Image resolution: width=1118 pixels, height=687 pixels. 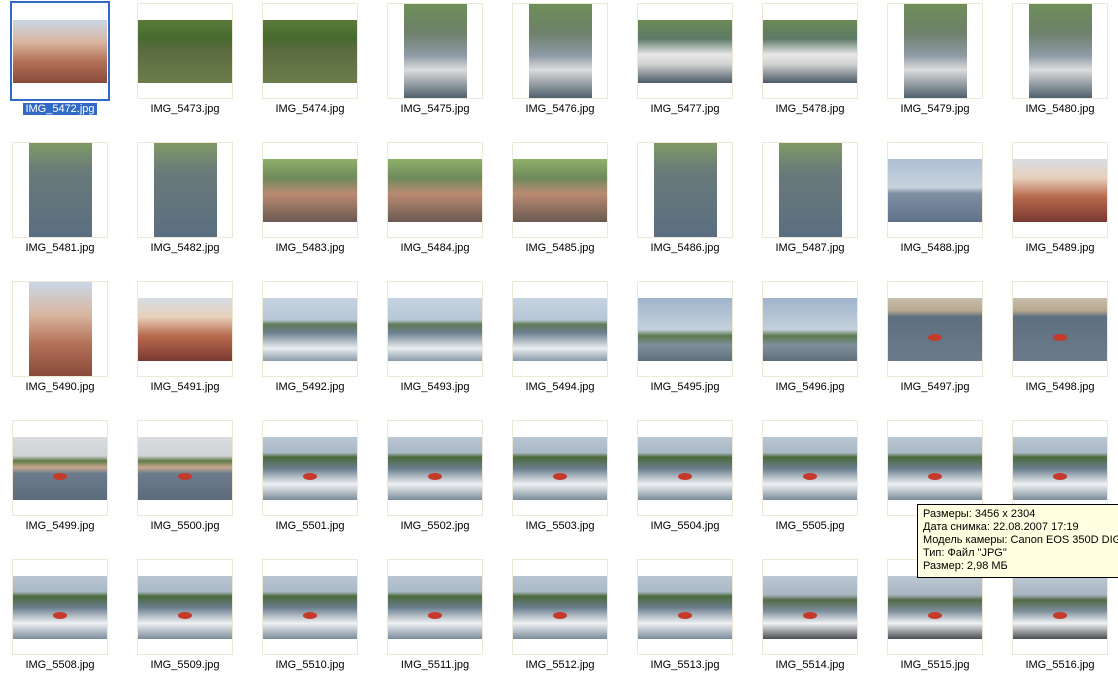 What do you see at coordinates (60, 248) in the screenshot?
I see `file-name-label: IMG_5481.jpg` at bounding box center [60, 248].